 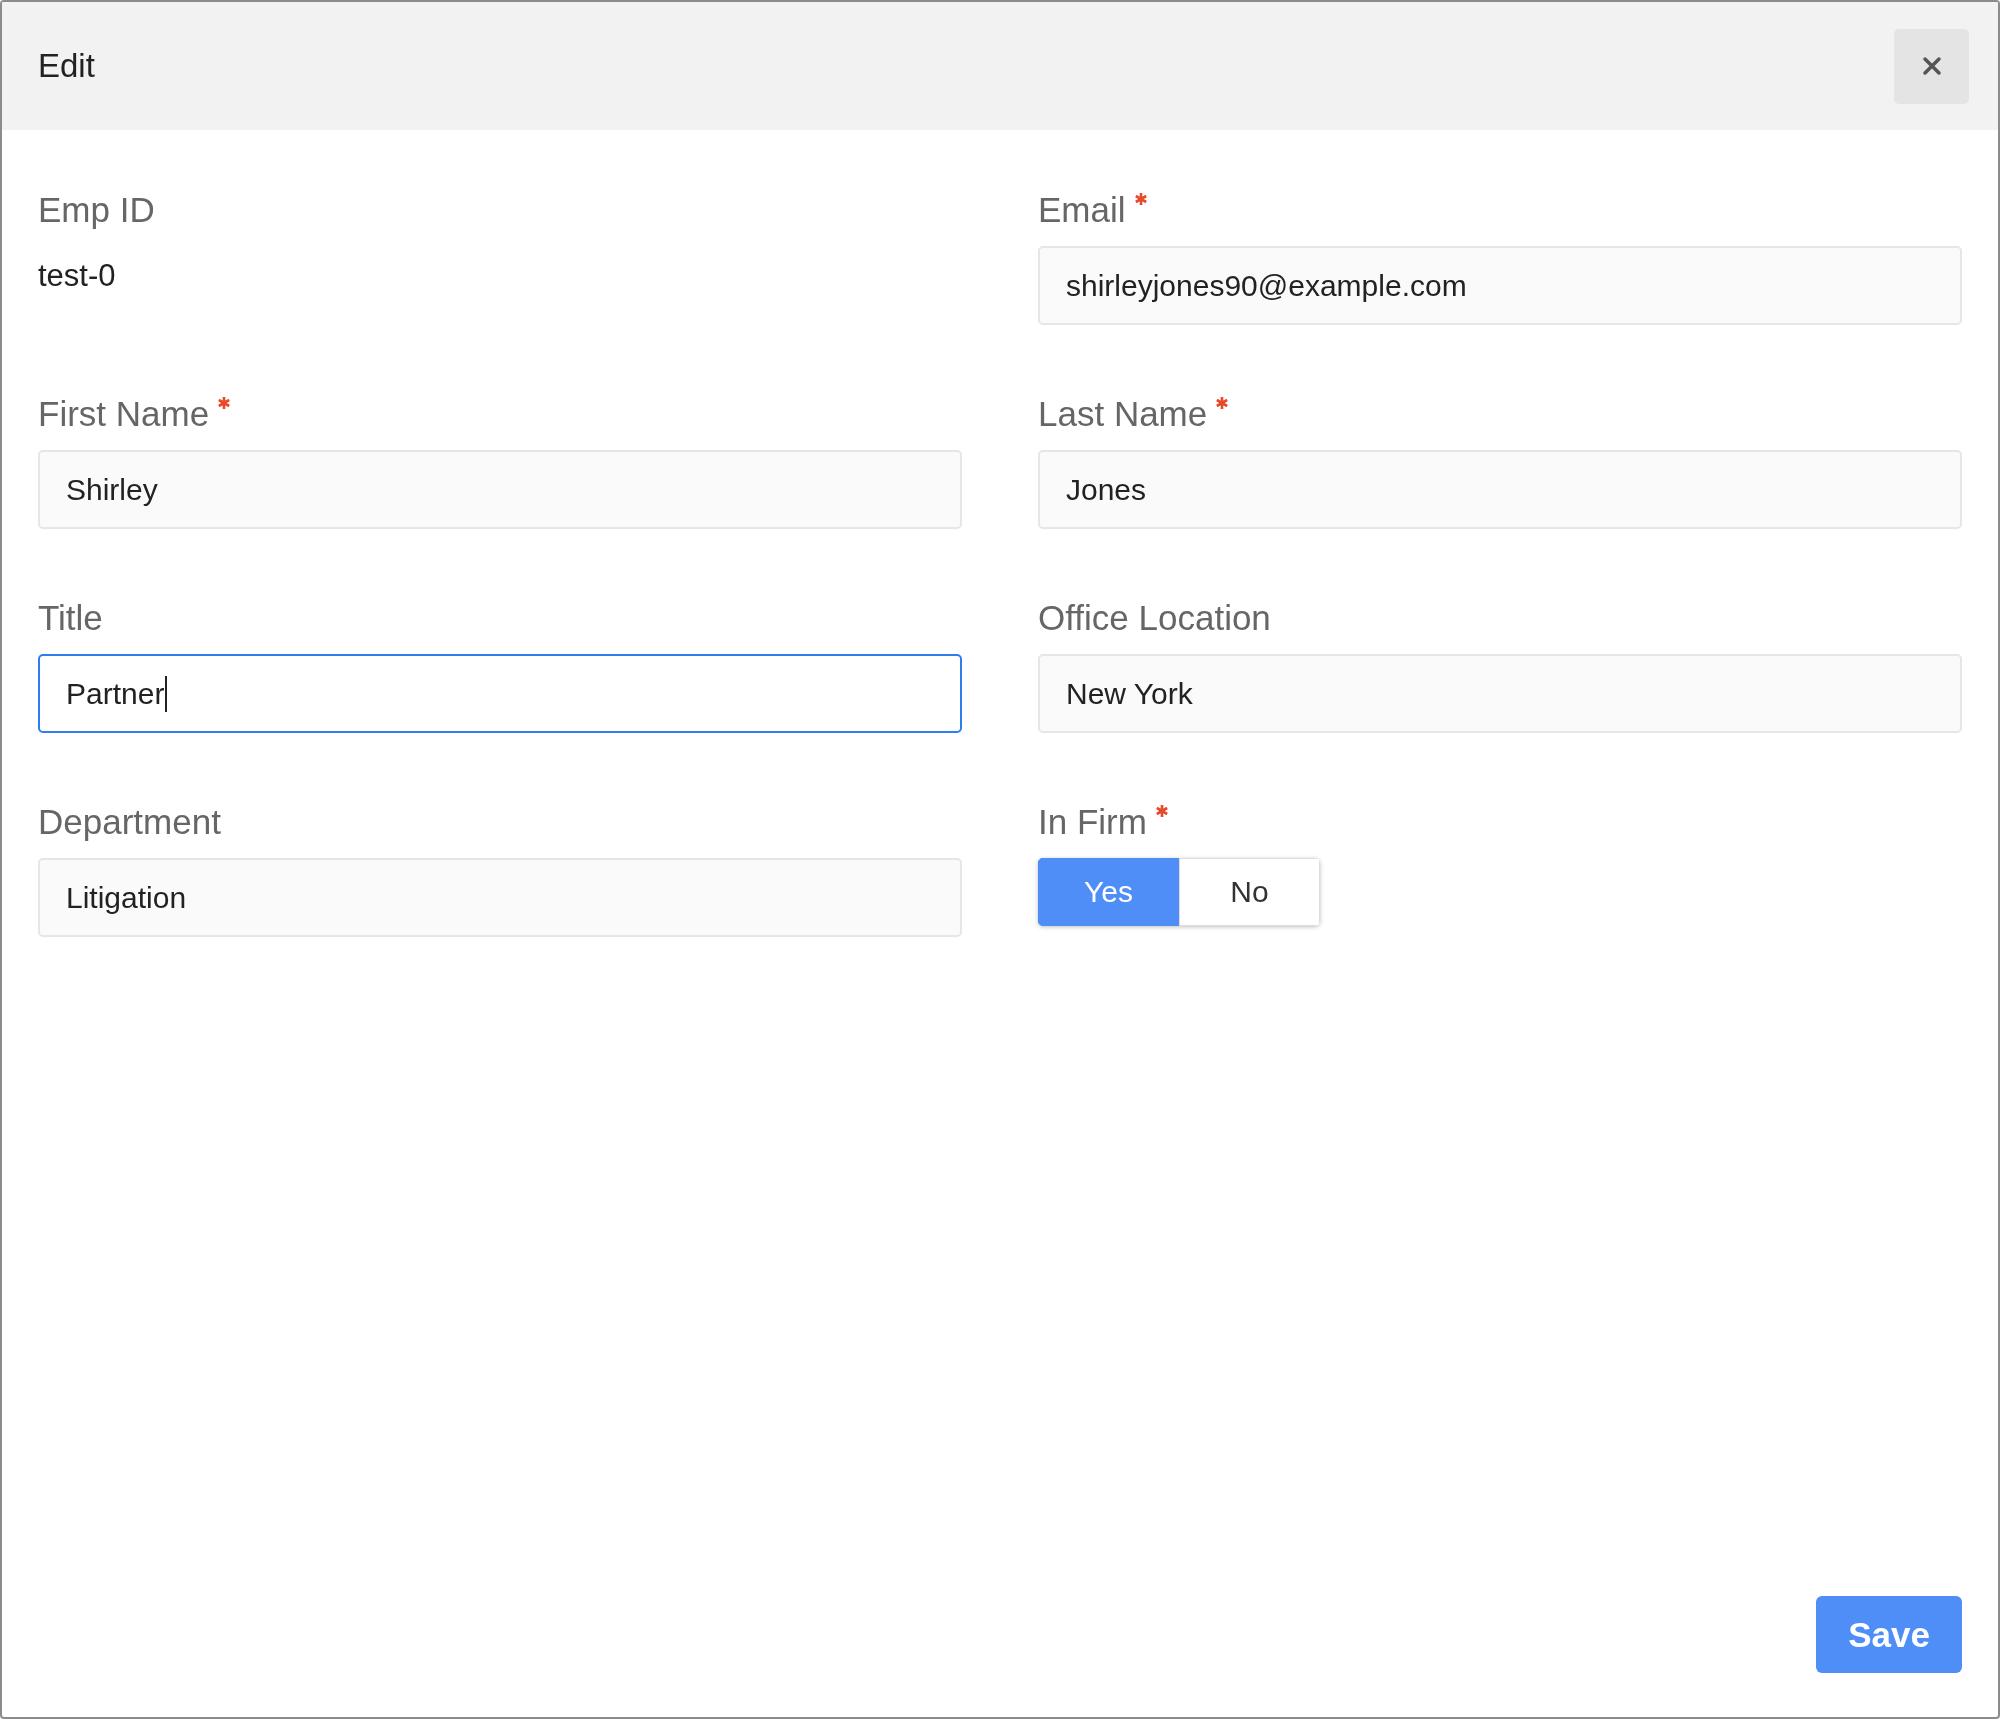 I want to click on text-cursor, so click(x=166, y=693).